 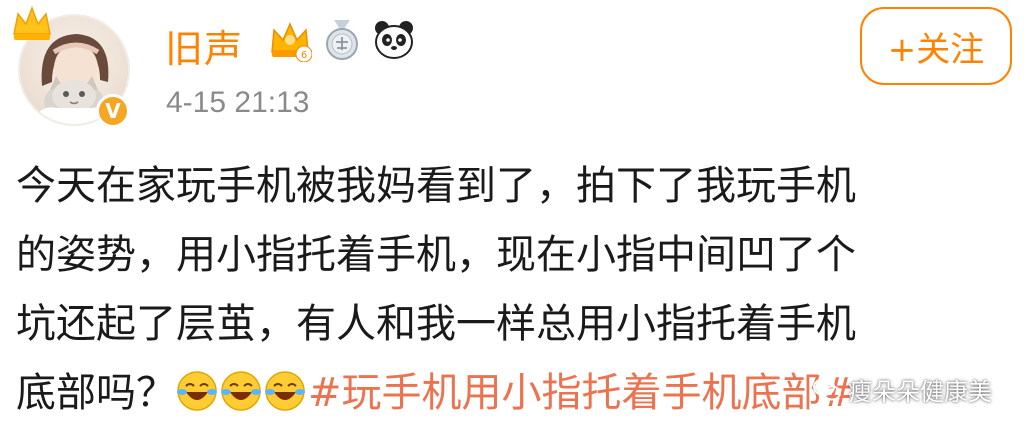 What do you see at coordinates (304, 55) in the screenshot?
I see `member-level: 6` at bounding box center [304, 55].